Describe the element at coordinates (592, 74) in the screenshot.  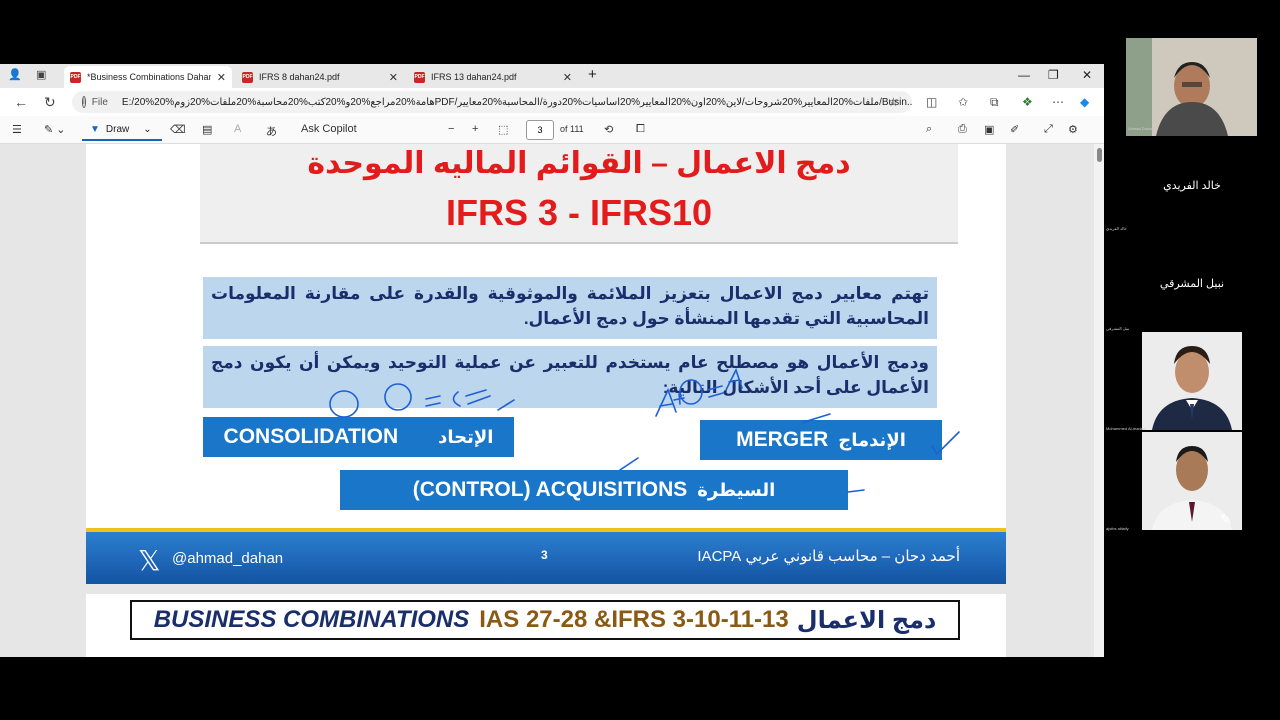
I see `new-tab-button: +` at that location.